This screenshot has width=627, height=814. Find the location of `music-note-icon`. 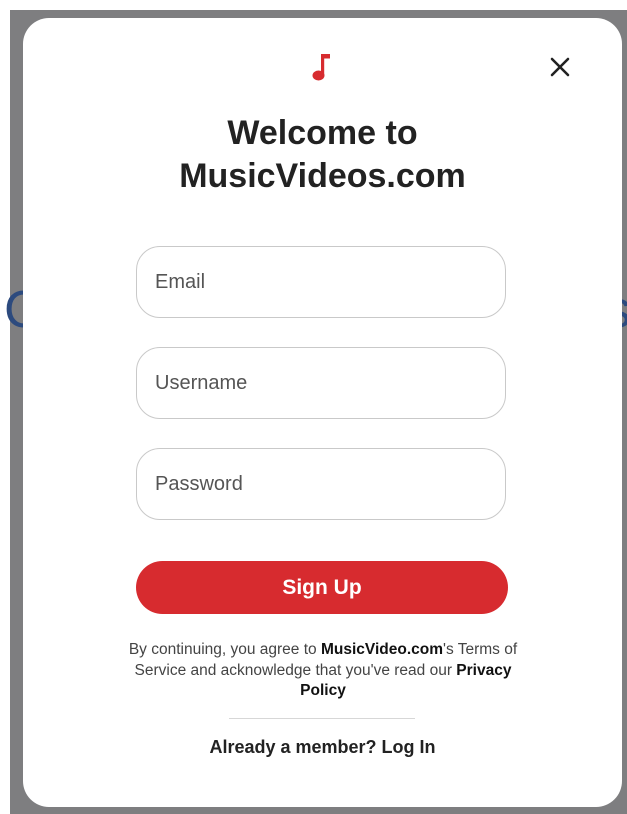

music-note-icon is located at coordinates (321, 67).